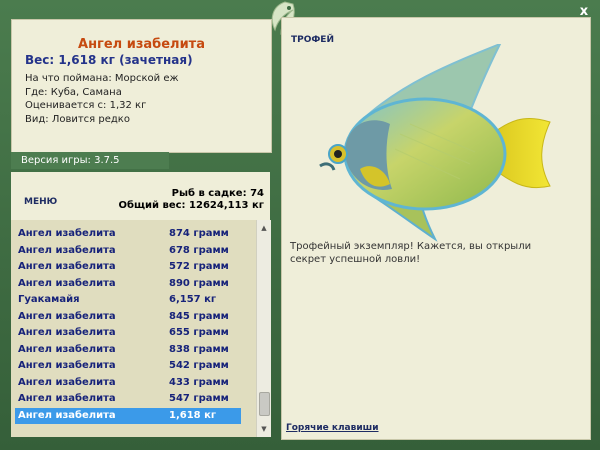 The image size is (600, 450). Describe the element at coordinates (128, 234) in the screenshot. I see `catch-list-row: Ангел изабелита 874 грамм` at that location.